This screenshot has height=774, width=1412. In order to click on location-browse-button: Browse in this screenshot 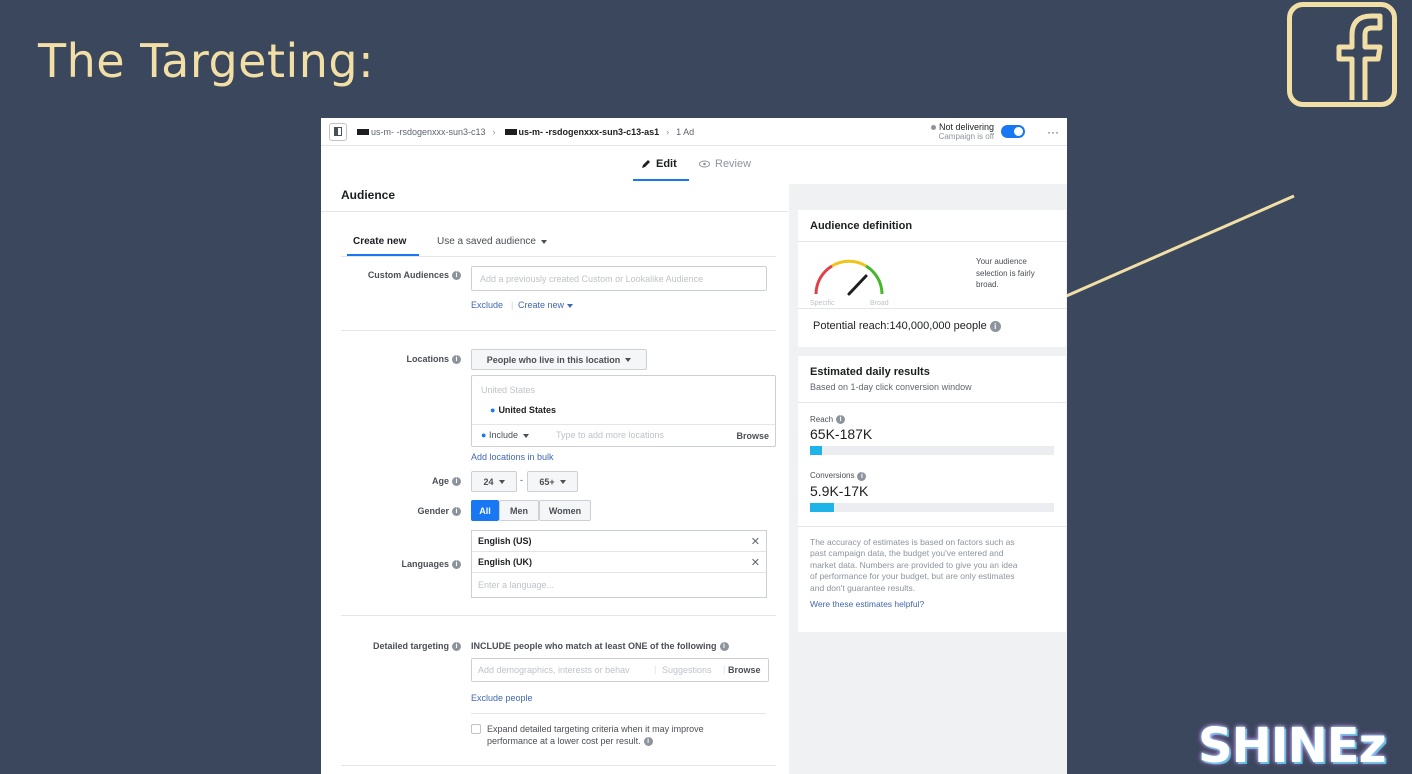, I will do `click(752, 436)`.